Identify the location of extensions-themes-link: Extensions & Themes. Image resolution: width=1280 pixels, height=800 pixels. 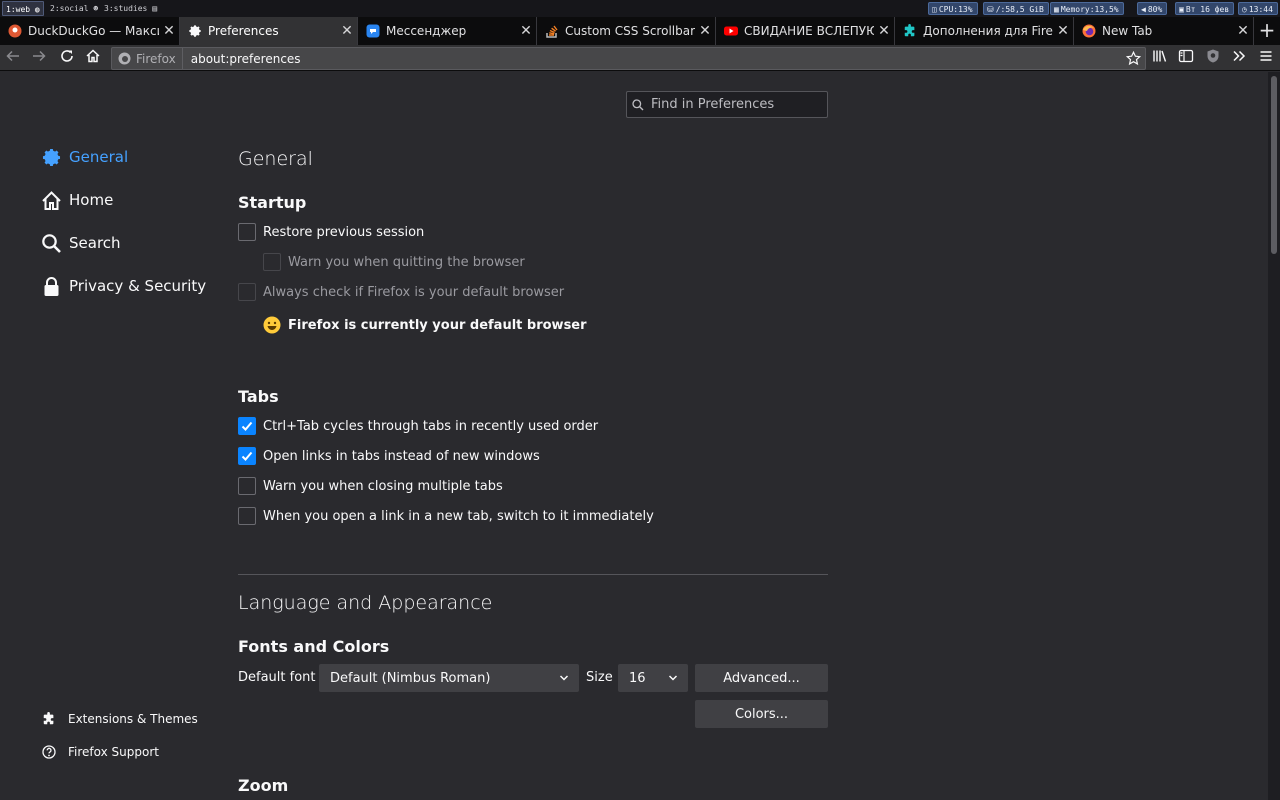
(120, 719).